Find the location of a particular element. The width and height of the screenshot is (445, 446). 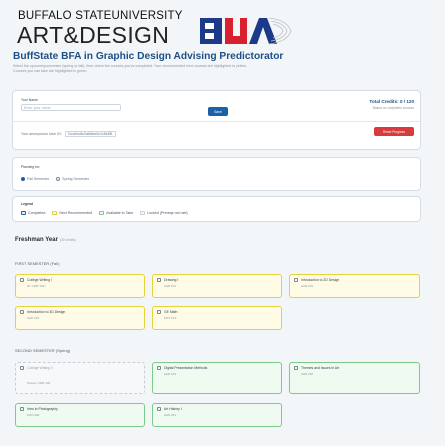

spring-radio-icon is located at coordinates (58, 179).